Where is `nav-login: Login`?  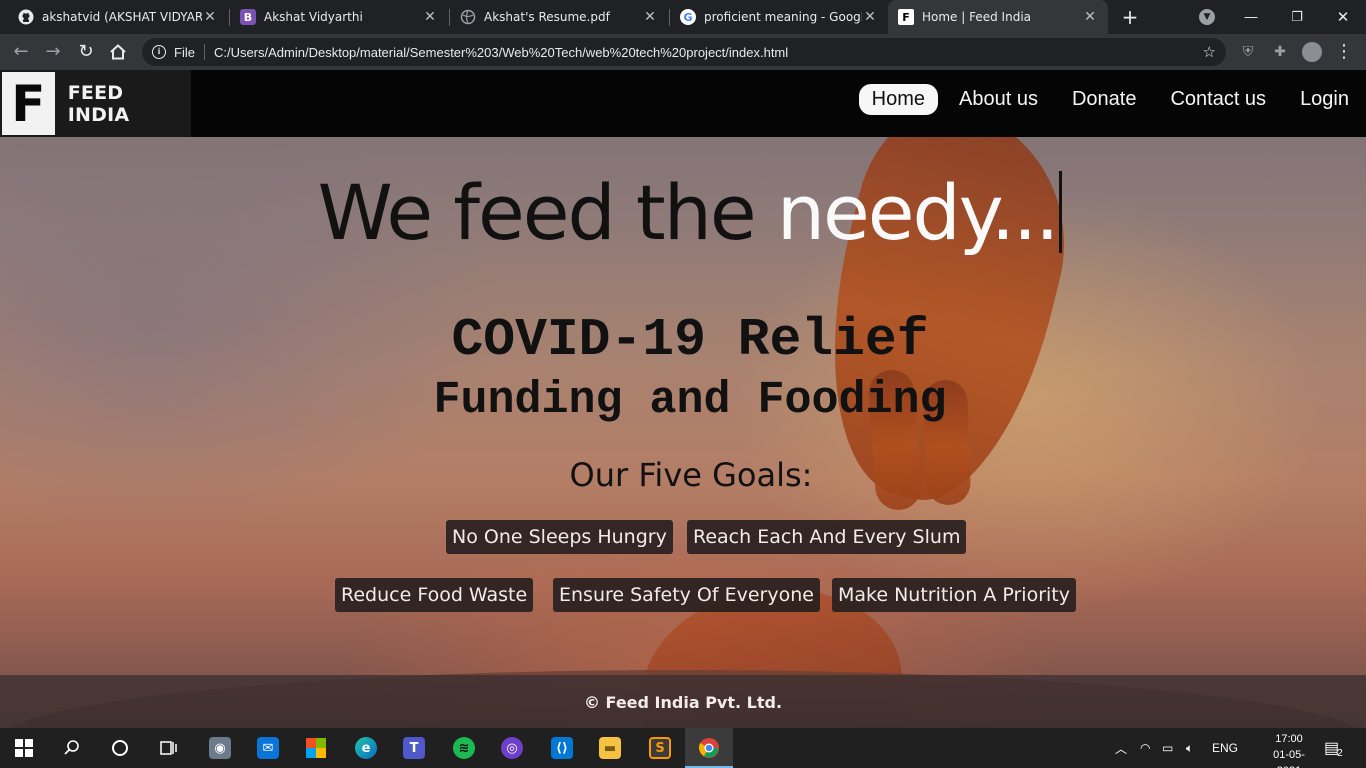 nav-login: Login is located at coordinates (1324, 99).